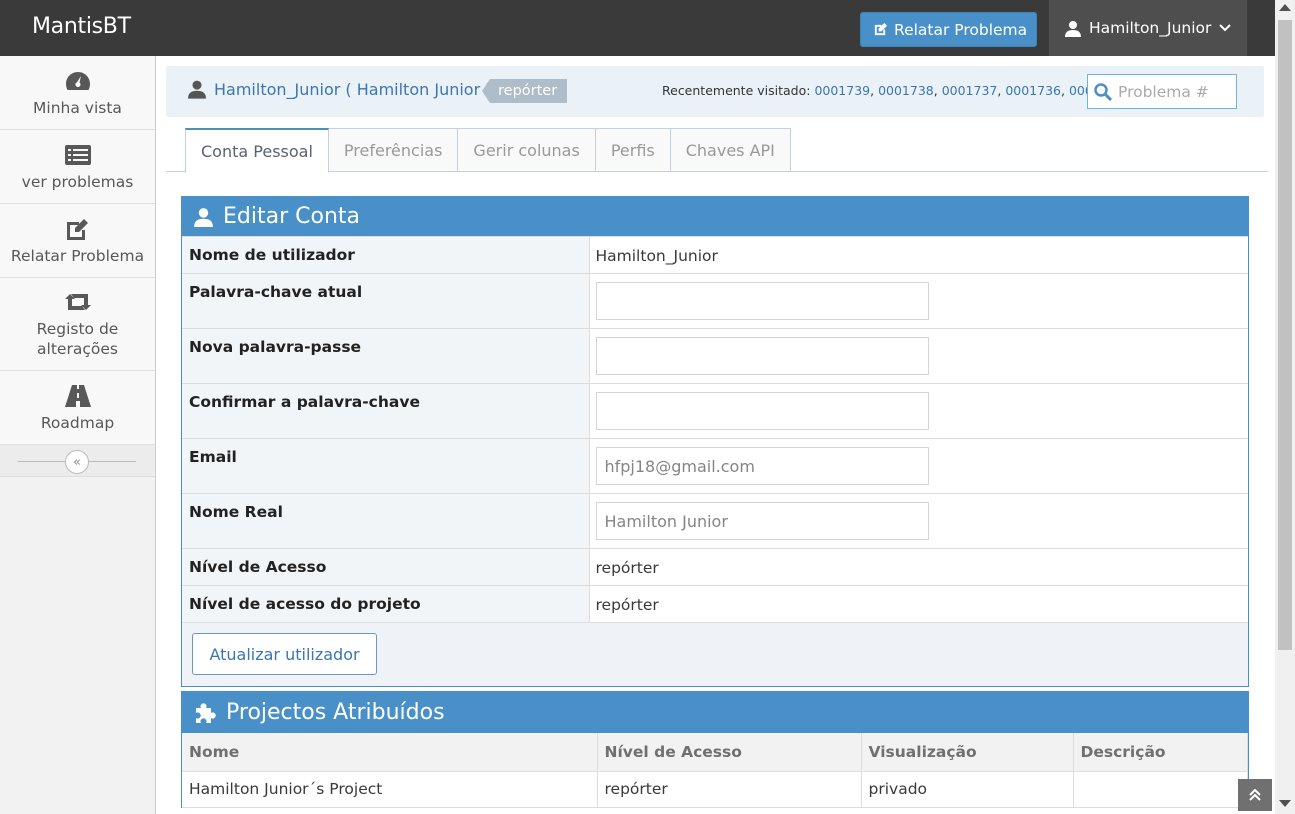 Image resolution: width=1295 pixels, height=814 pixels. Describe the element at coordinates (715, 216) in the screenshot. I see `edit-account-header: Editar Conta` at that location.